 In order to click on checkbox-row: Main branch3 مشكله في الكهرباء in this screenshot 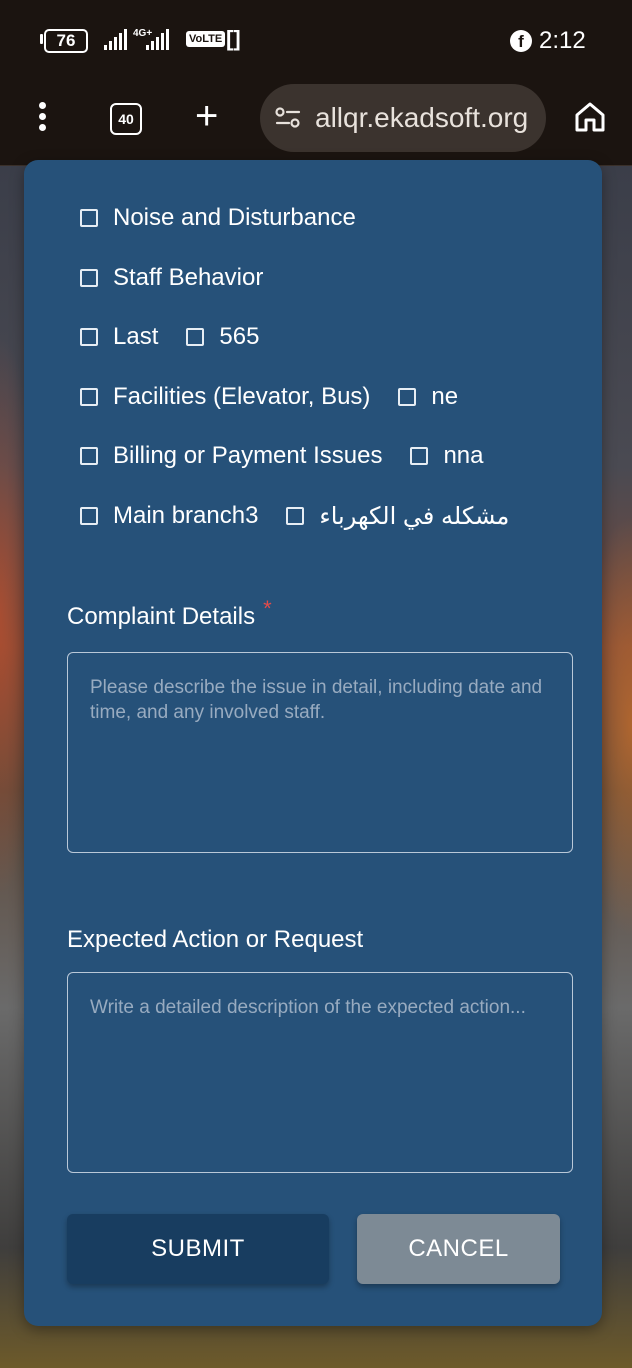, I will do `click(308, 516)`.